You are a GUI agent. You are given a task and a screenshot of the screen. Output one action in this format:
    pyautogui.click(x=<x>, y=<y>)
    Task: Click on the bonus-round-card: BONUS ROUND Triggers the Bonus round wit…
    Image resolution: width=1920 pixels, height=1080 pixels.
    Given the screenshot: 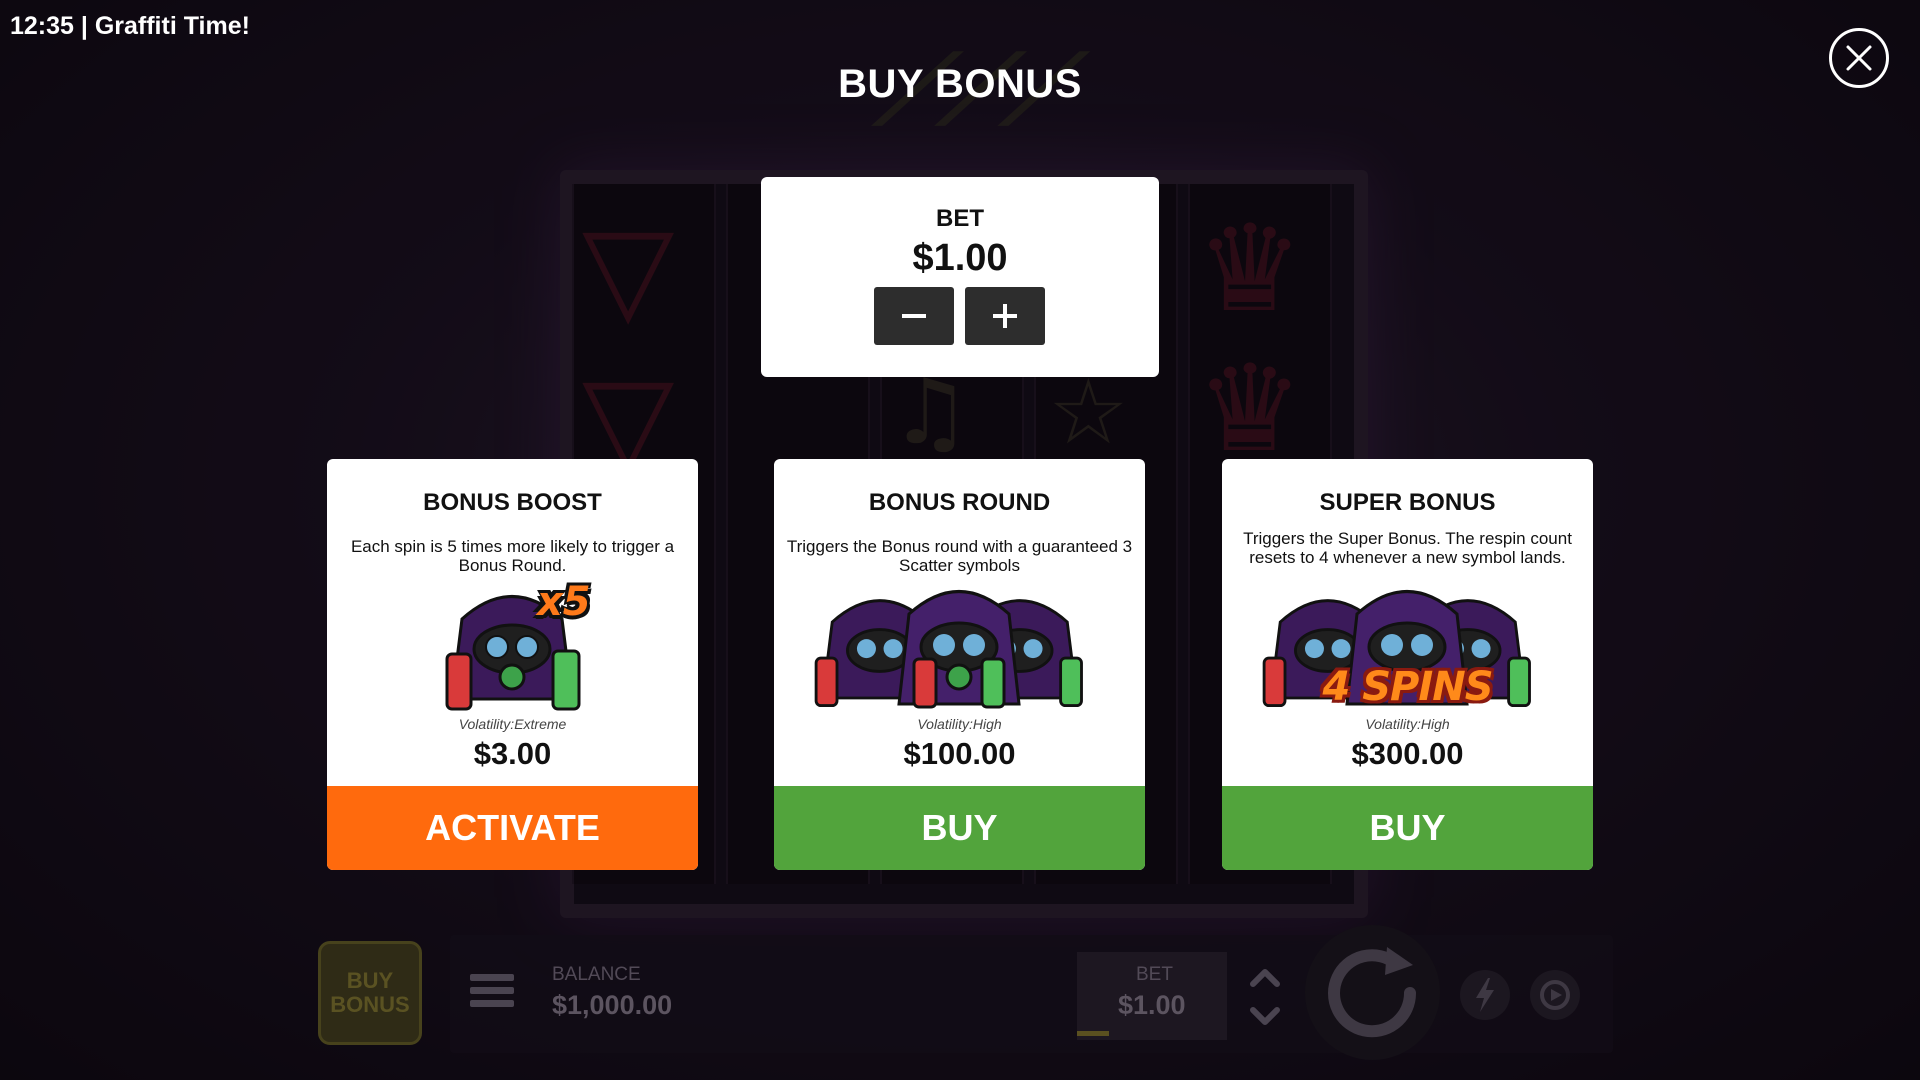 What is the action you would take?
    pyautogui.click(x=959, y=664)
    